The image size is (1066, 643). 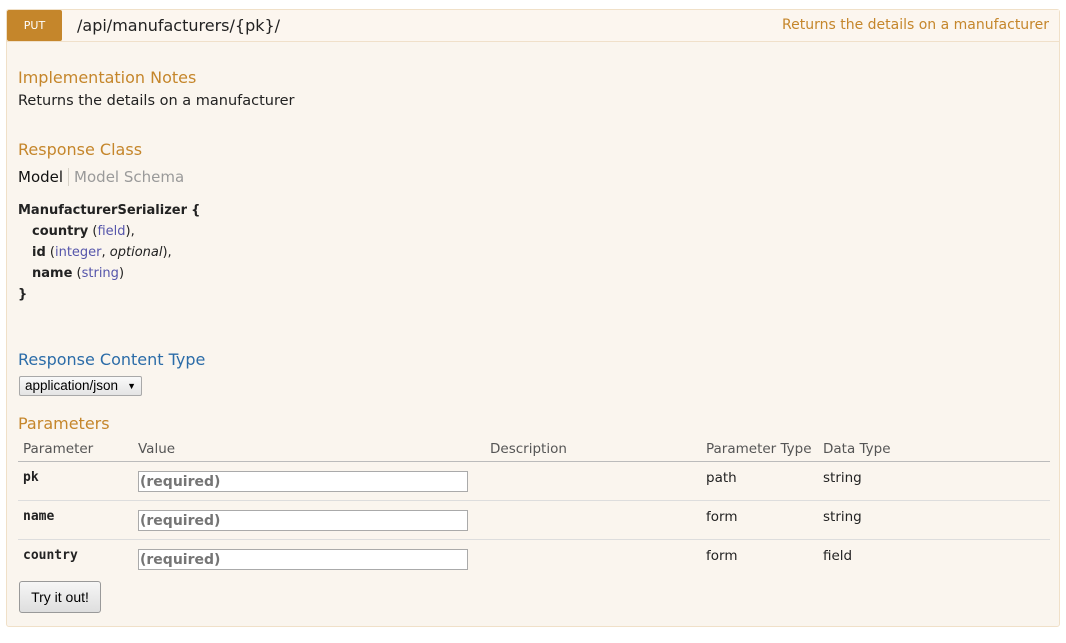 What do you see at coordinates (83, 231) in the screenshot?
I see `model-field: country (field),` at bounding box center [83, 231].